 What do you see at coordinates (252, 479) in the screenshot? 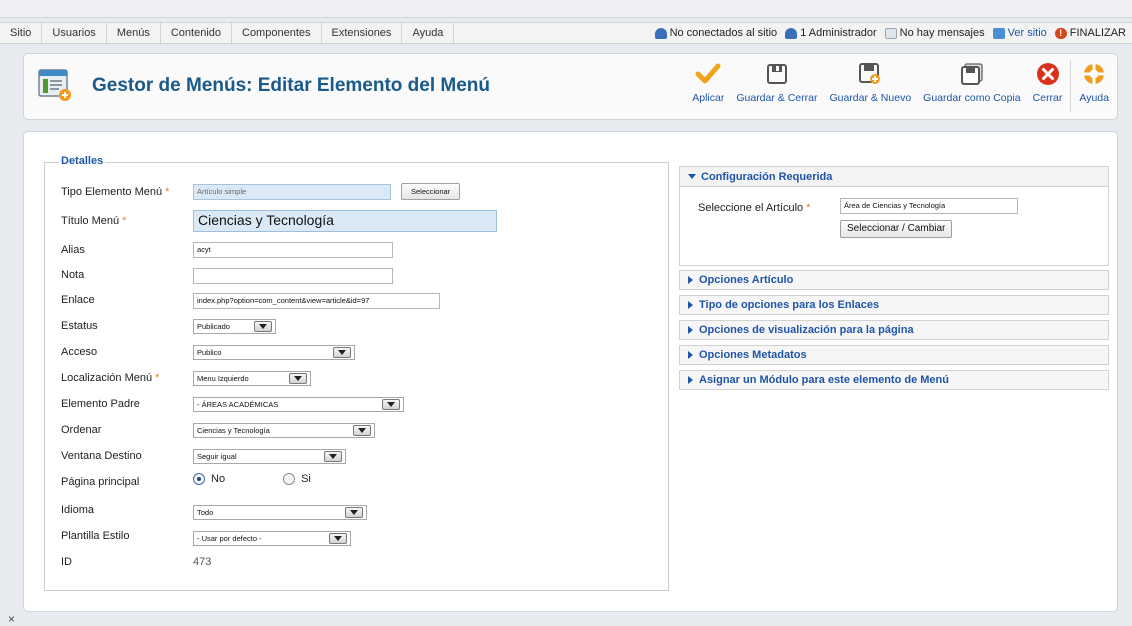
I see `home-control: No Si` at bounding box center [252, 479].